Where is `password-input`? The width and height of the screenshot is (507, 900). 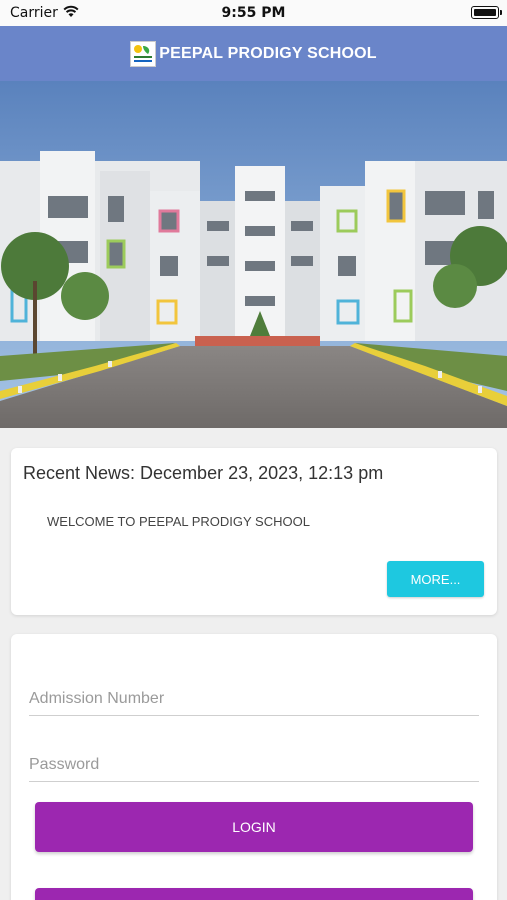 password-input is located at coordinates (254, 765).